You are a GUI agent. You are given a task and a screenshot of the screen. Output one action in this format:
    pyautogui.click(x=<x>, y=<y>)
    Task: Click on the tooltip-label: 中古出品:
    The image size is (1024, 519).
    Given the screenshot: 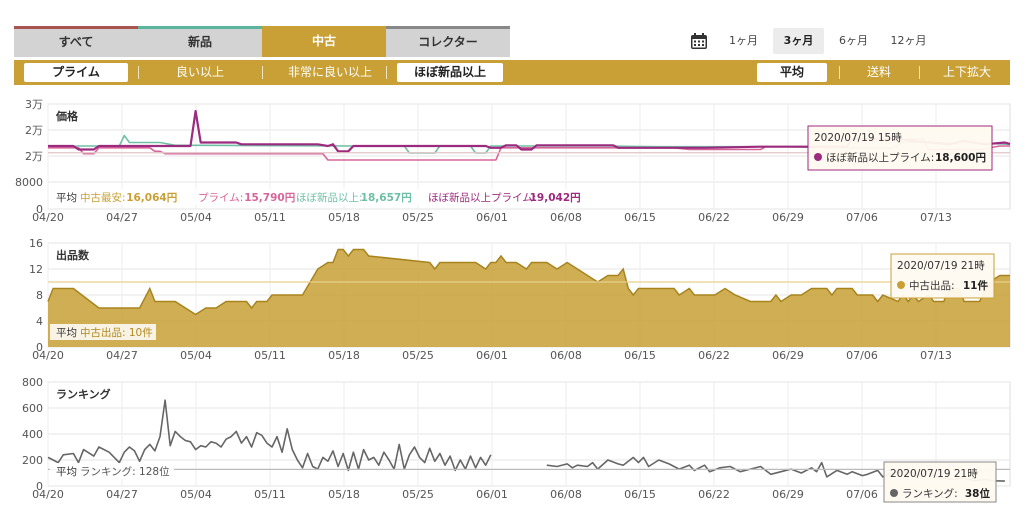 What is the action you would take?
    pyautogui.click(x=932, y=285)
    